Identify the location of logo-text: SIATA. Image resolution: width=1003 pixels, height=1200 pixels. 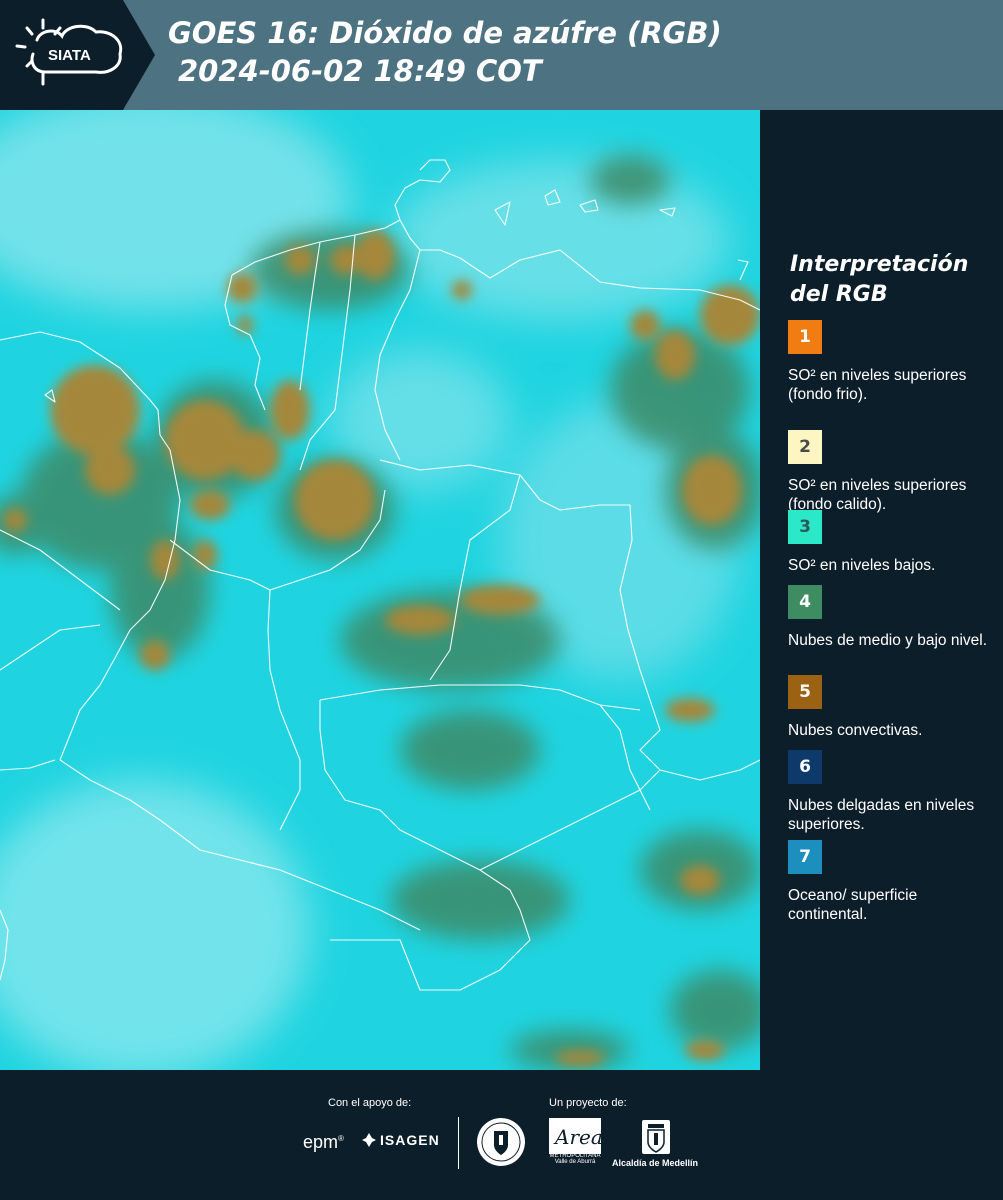
(69, 55).